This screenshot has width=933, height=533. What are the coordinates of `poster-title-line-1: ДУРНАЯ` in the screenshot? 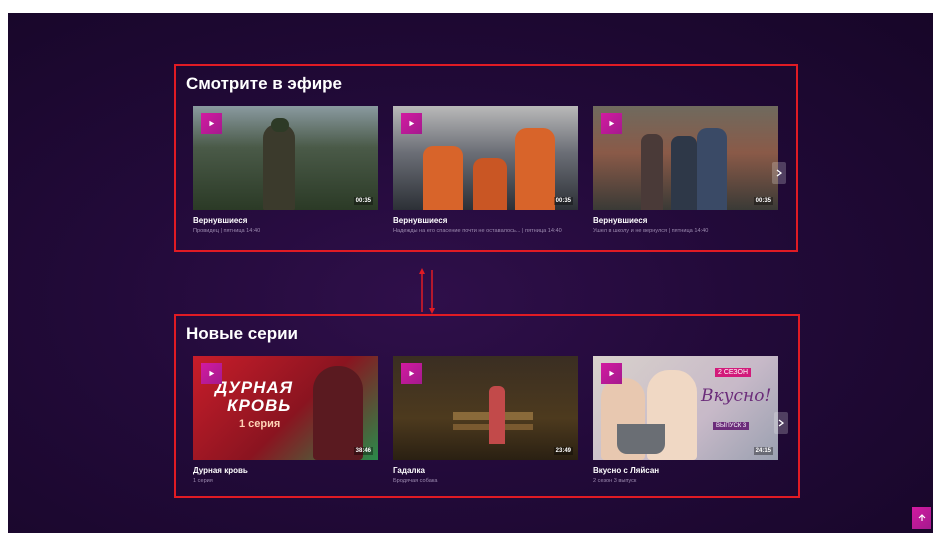 It's located at (254, 387).